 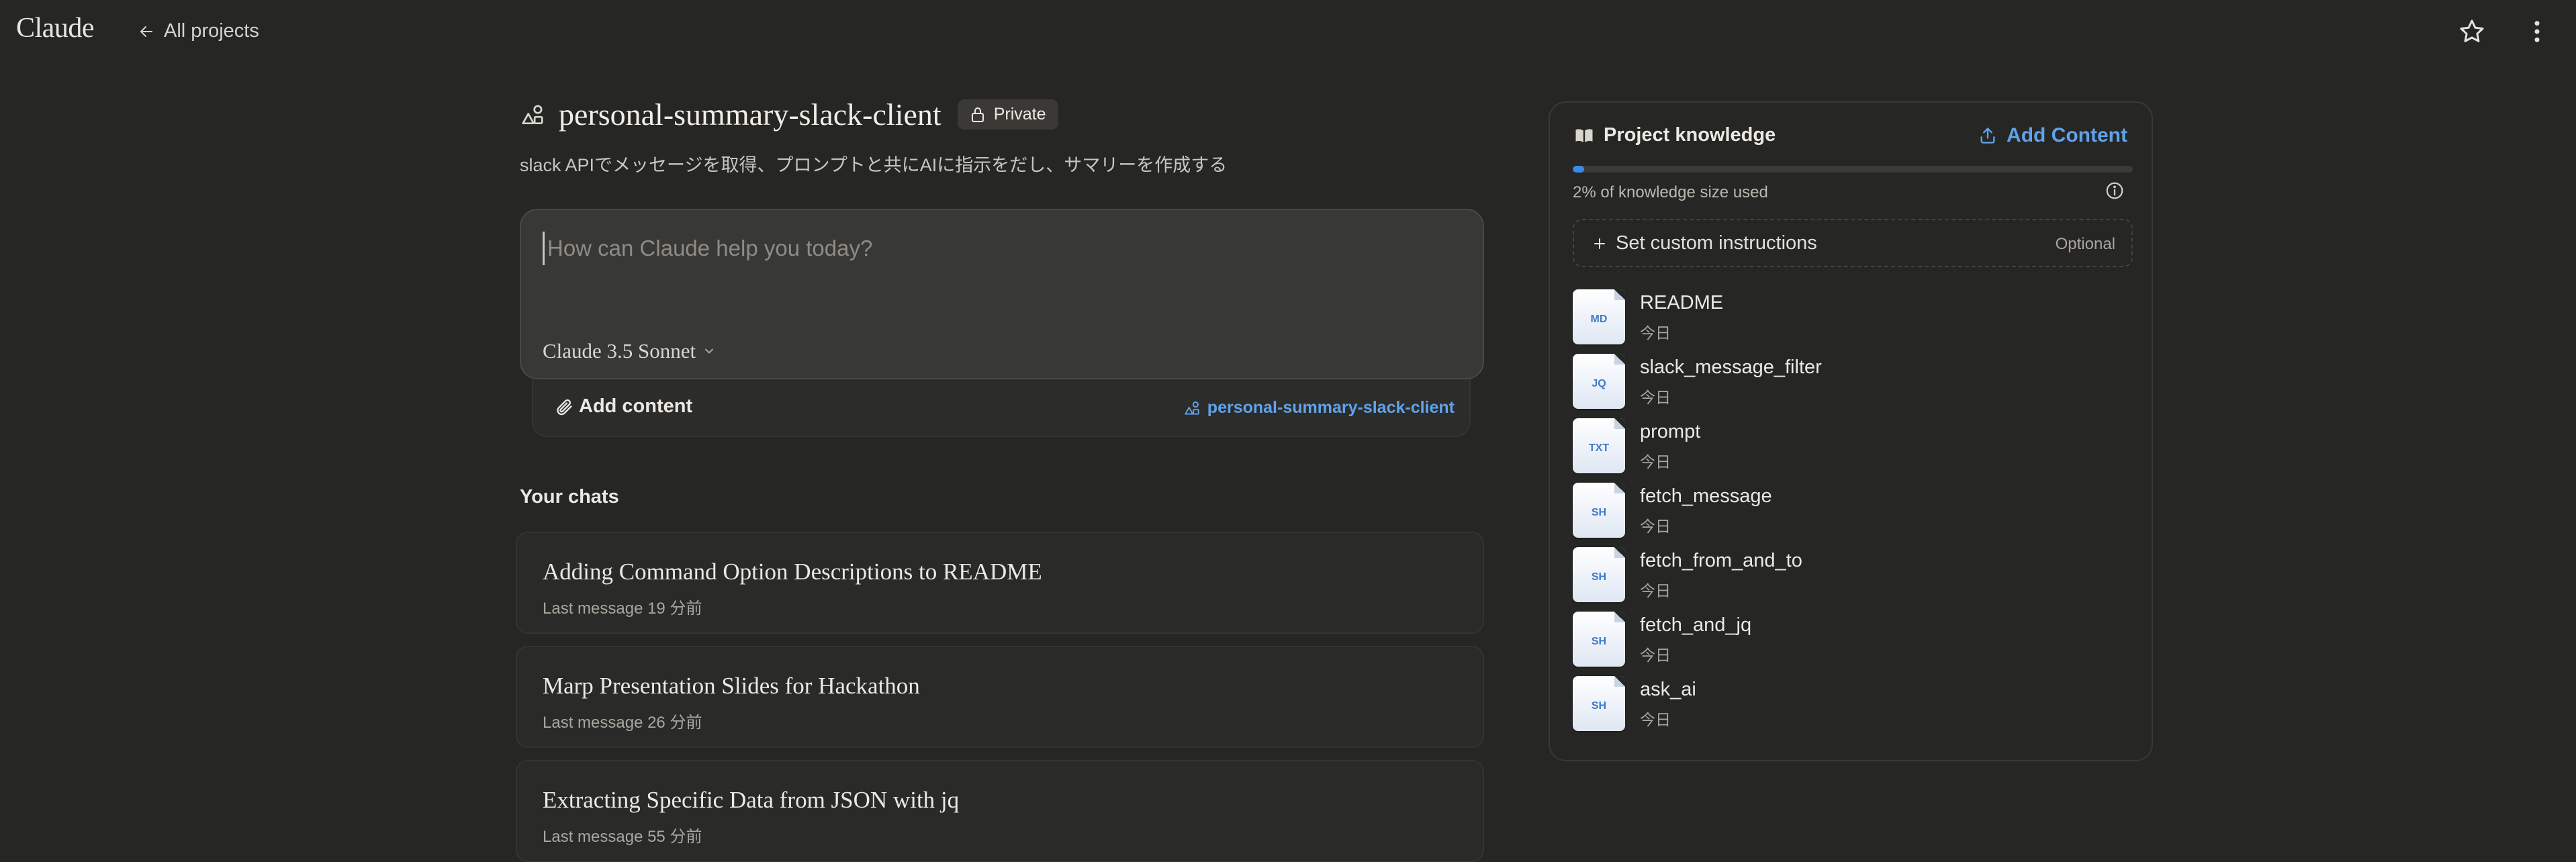 What do you see at coordinates (1848, 641) in the screenshot?
I see `knowledge-file: SH fetch_and_jq 今日` at bounding box center [1848, 641].